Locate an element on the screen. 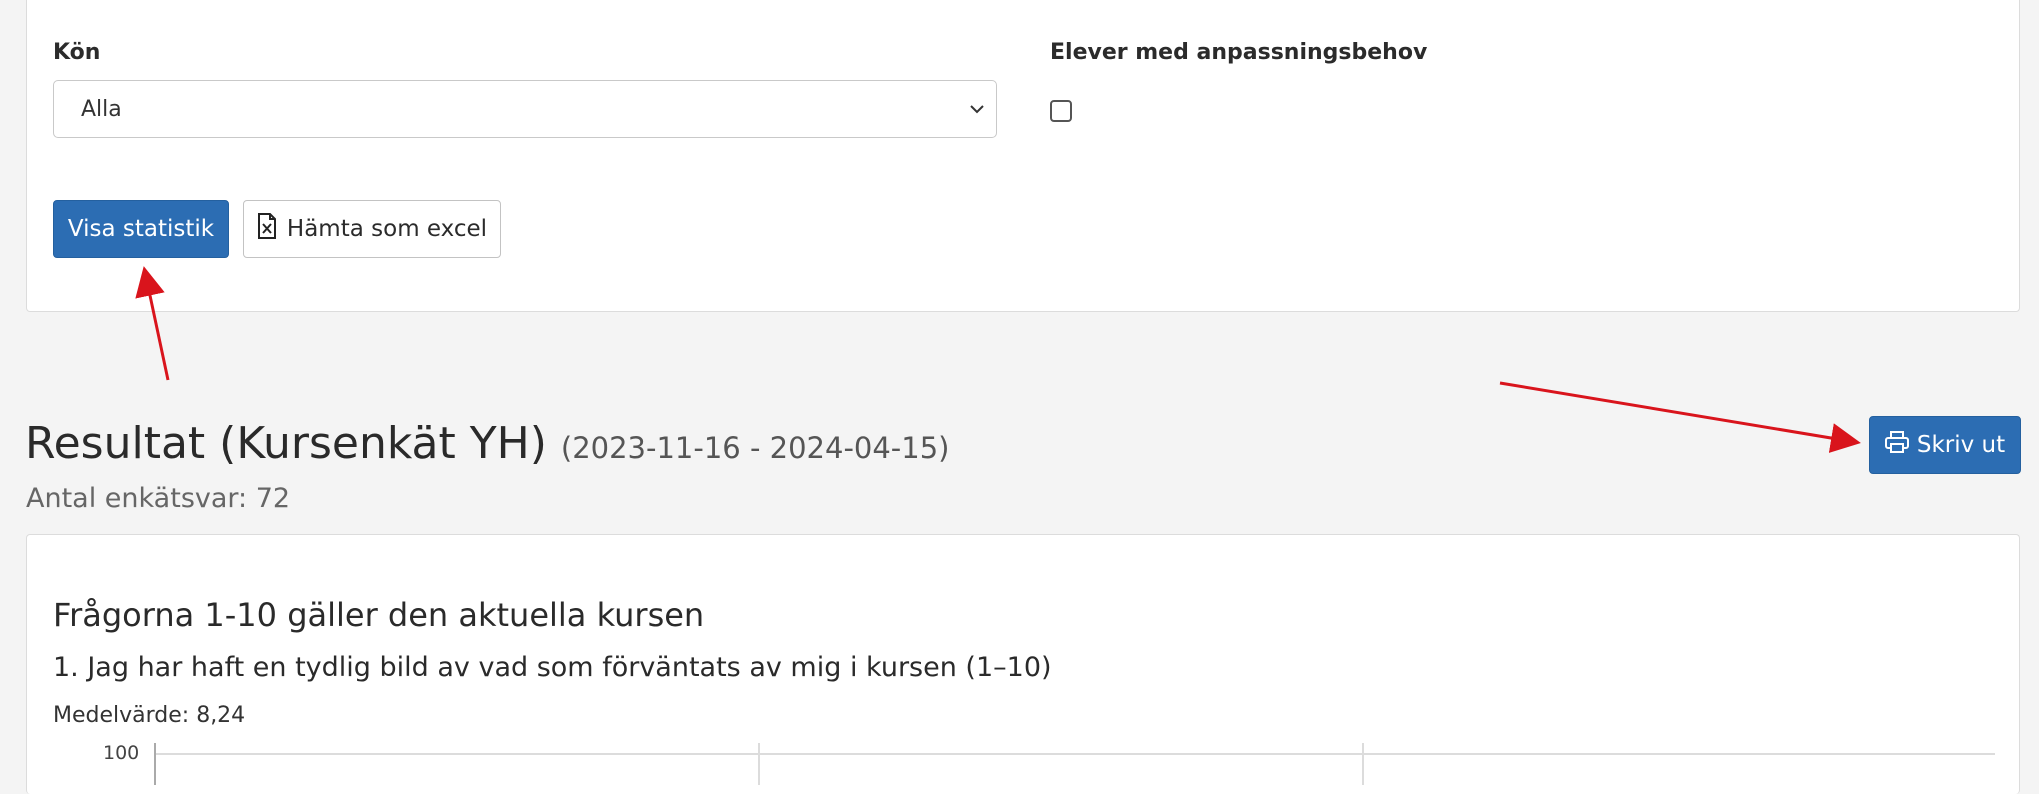 The height and width of the screenshot is (794, 2039). print-label: Skriv ut is located at coordinates (1961, 445).